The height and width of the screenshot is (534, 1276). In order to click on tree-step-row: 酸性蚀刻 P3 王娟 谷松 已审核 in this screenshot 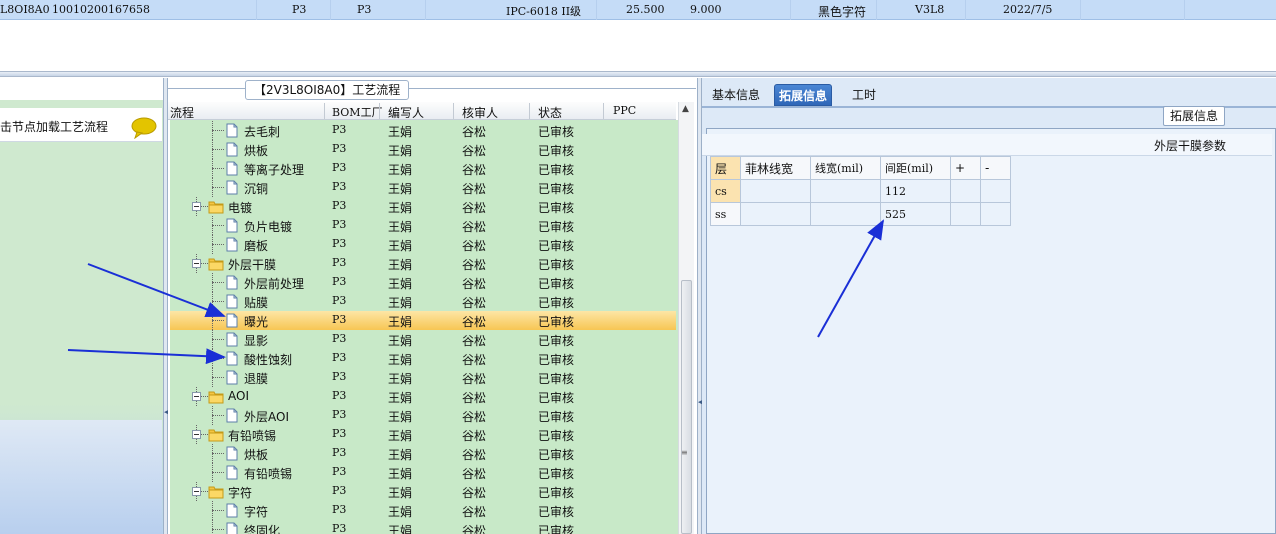, I will do `click(423, 358)`.